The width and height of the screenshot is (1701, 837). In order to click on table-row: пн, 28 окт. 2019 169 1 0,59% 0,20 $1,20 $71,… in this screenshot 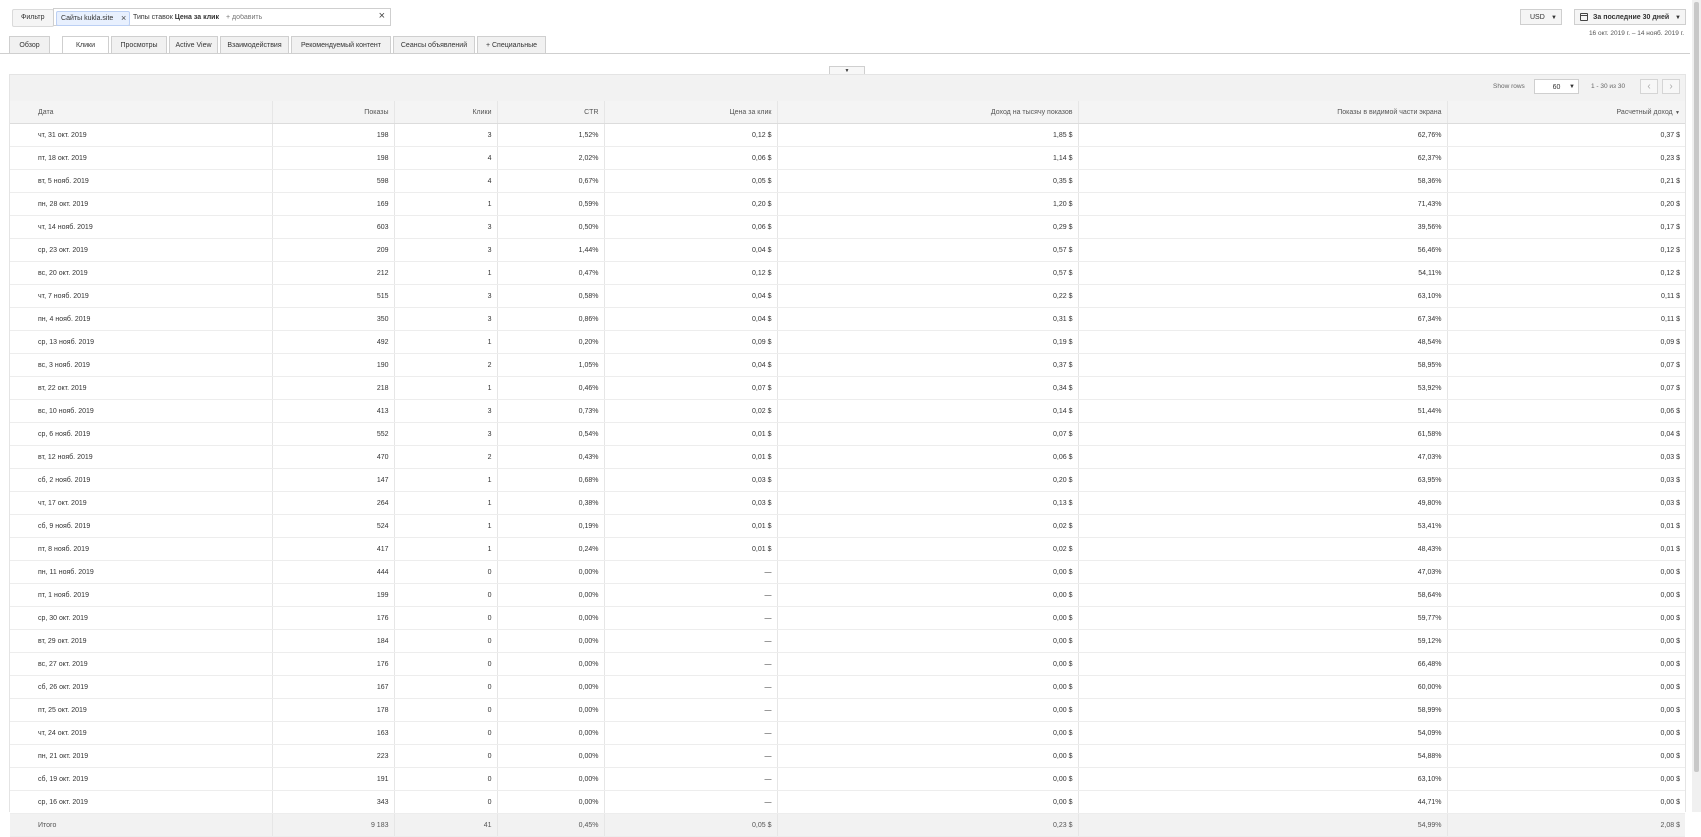, I will do `click(847, 204)`.